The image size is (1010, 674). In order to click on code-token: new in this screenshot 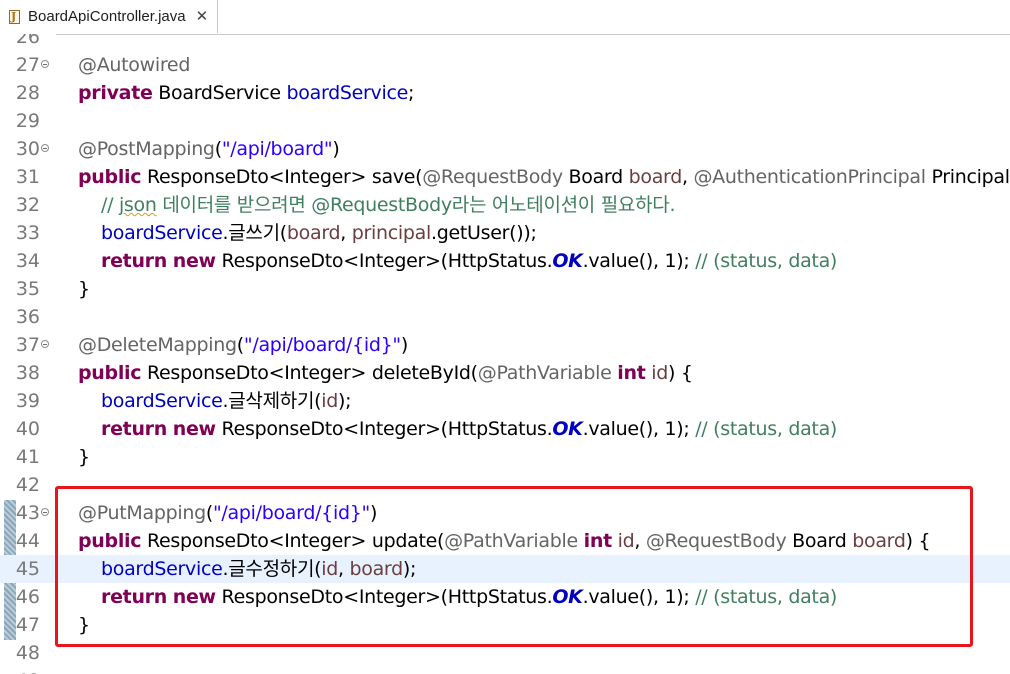, I will do `click(194, 261)`.